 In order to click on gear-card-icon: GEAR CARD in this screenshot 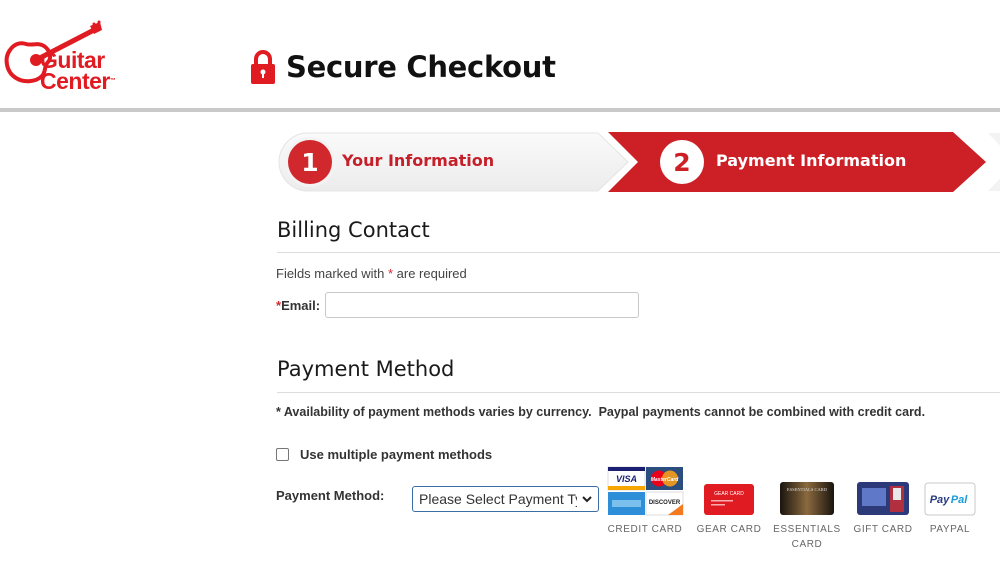, I will do `click(729, 499)`.